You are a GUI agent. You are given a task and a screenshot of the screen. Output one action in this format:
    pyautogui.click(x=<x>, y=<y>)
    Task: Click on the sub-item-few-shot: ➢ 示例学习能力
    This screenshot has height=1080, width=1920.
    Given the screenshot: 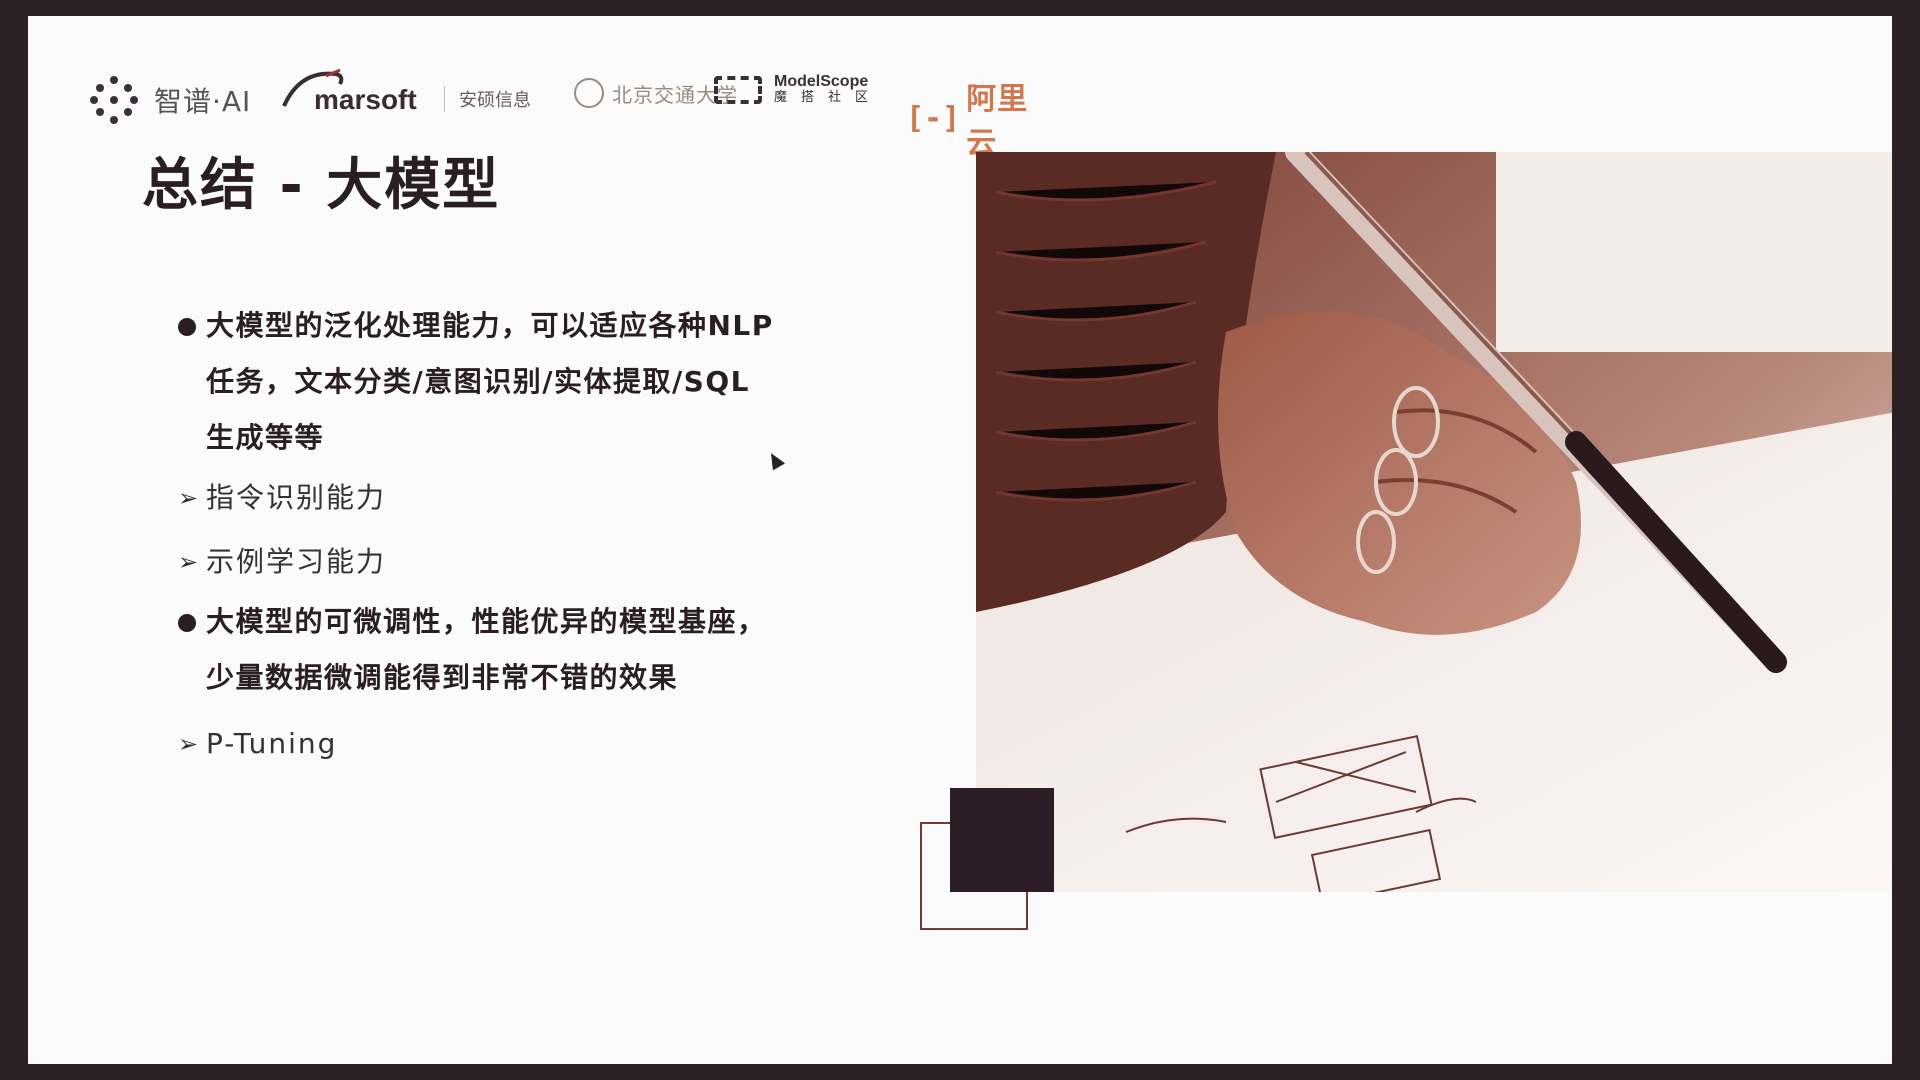 What is the action you would take?
    pyautogui.click(x=528, y=562)
    